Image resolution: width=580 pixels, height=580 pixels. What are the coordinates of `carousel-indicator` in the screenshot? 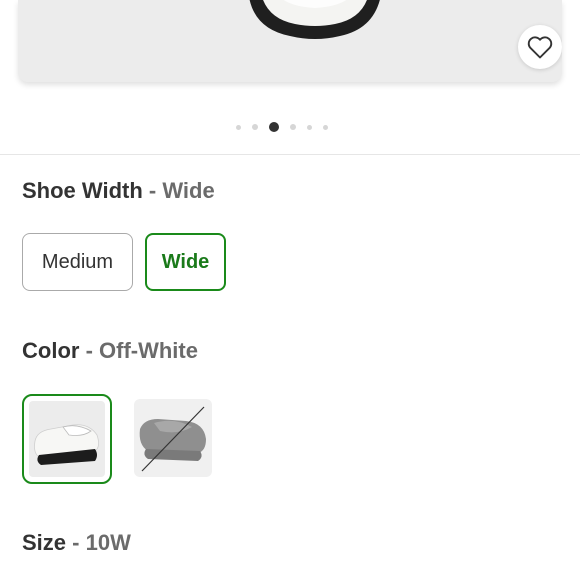 It's located at (282, 127).